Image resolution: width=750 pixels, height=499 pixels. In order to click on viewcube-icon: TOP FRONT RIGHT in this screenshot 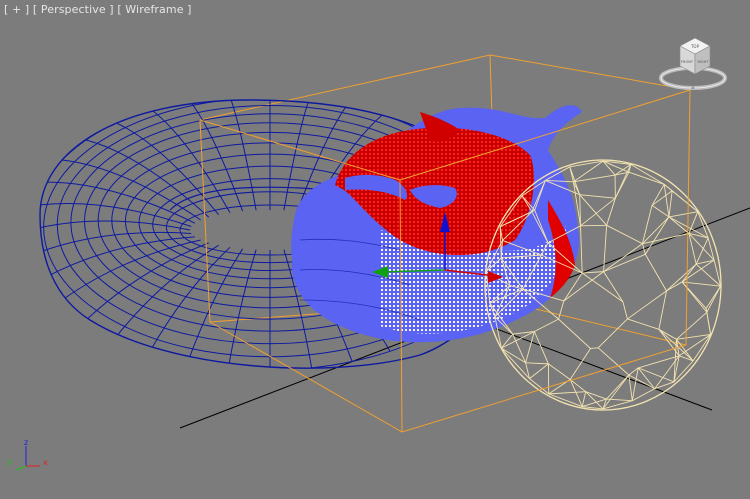, I will do `click(695, 64)`.